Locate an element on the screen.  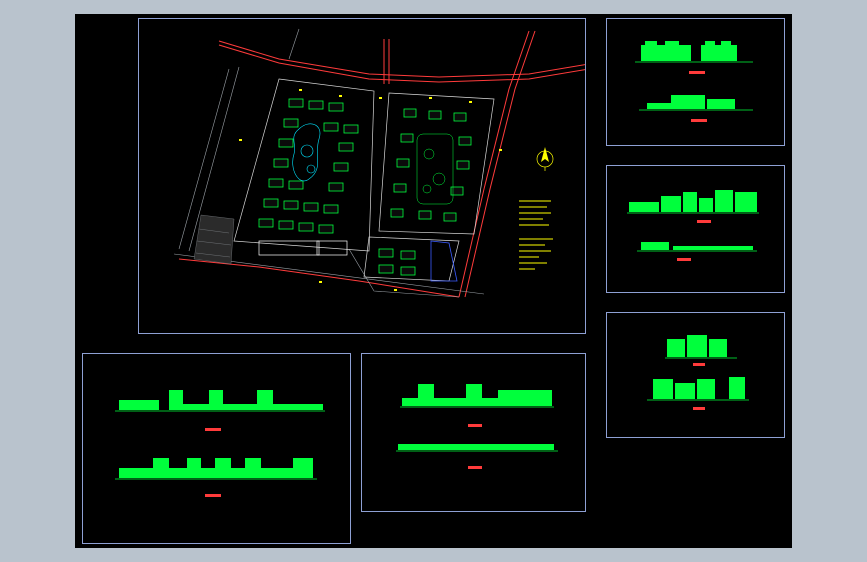
elevation-viewport-bottom-center is located at coordinates (473, 432).